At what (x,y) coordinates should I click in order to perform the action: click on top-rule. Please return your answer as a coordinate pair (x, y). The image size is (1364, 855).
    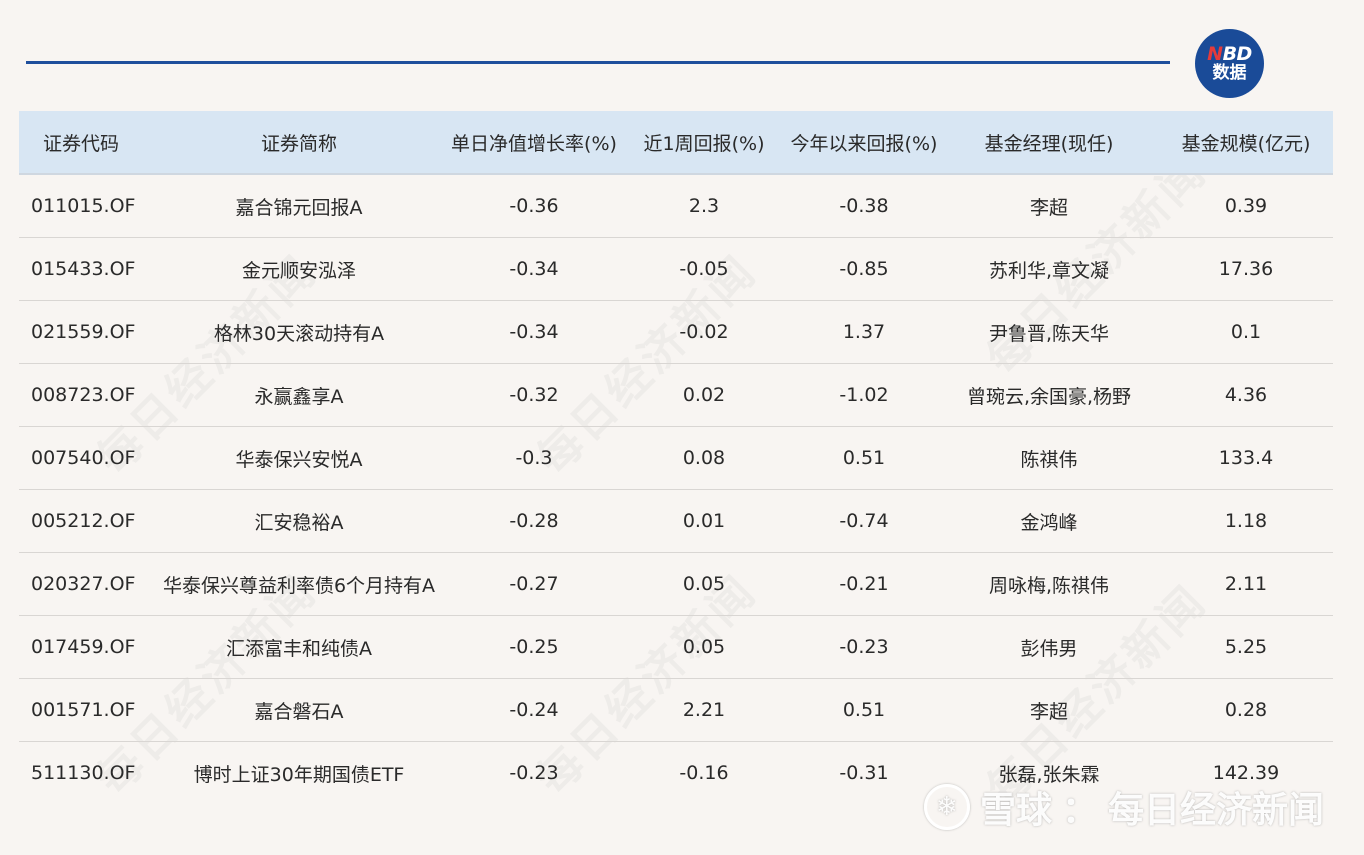
    Looking at the image, I should click on (598, 62).